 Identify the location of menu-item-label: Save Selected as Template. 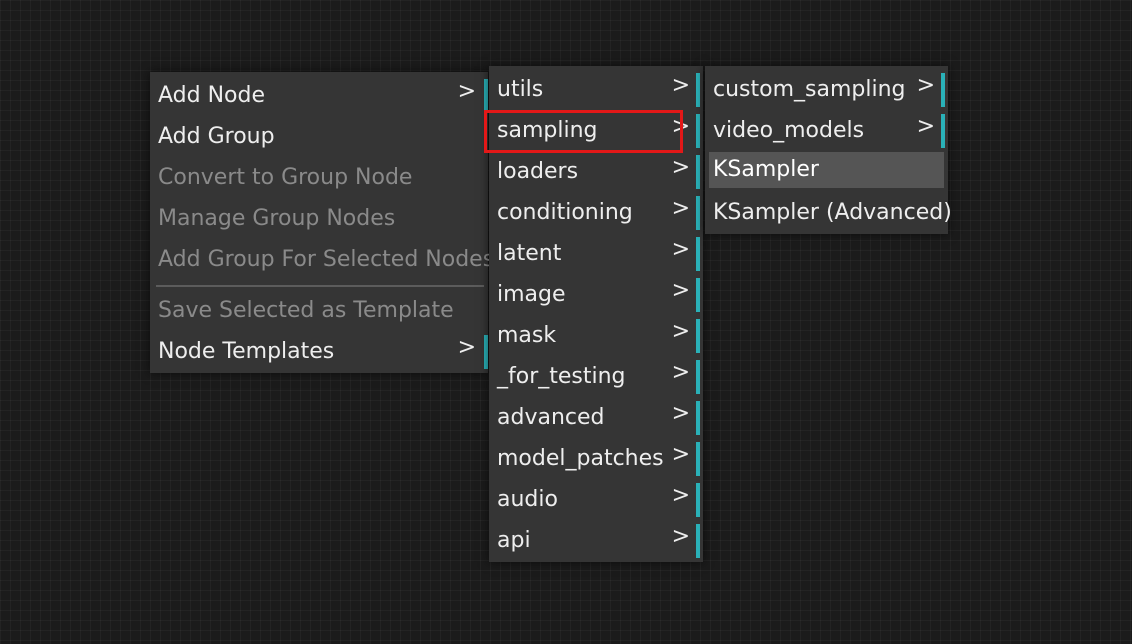
(306, 310).